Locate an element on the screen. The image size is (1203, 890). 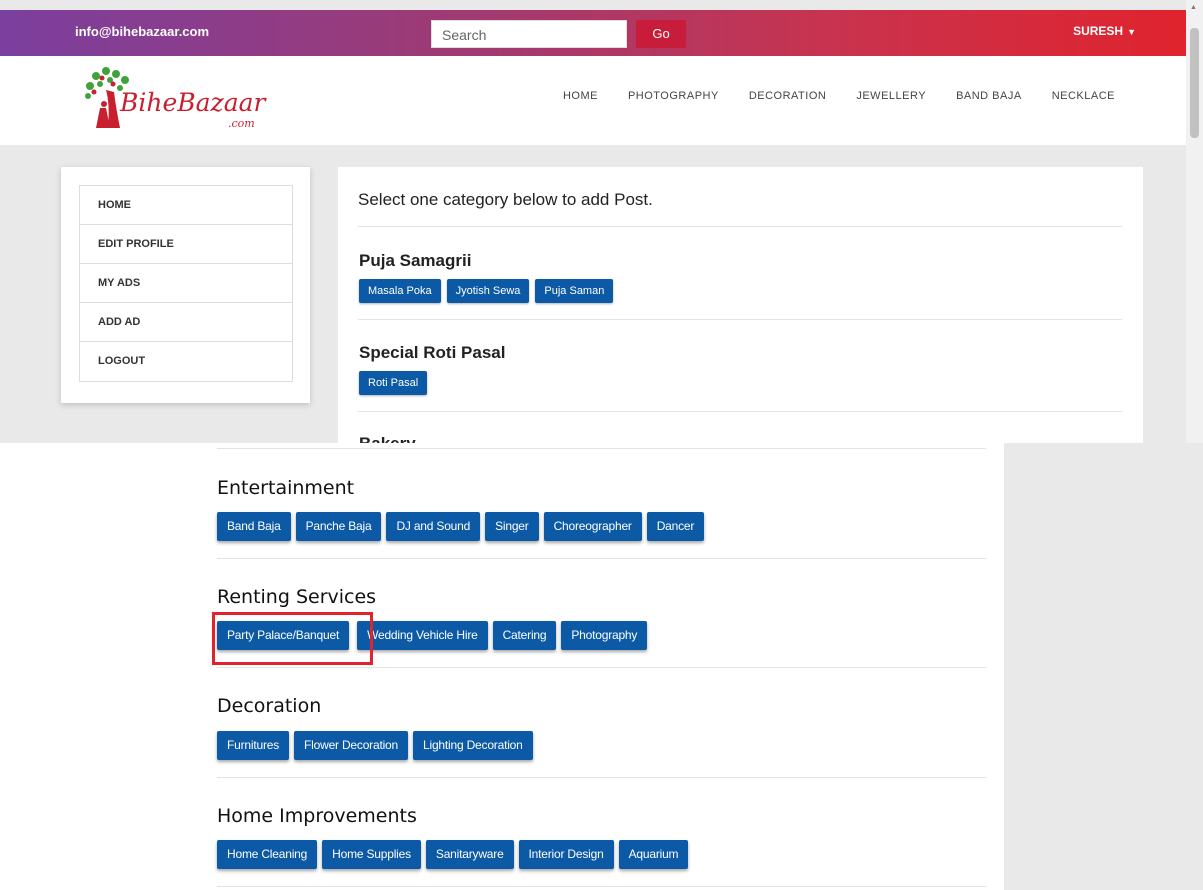
user-name: SURESH is located at coordinates (1098, 31).